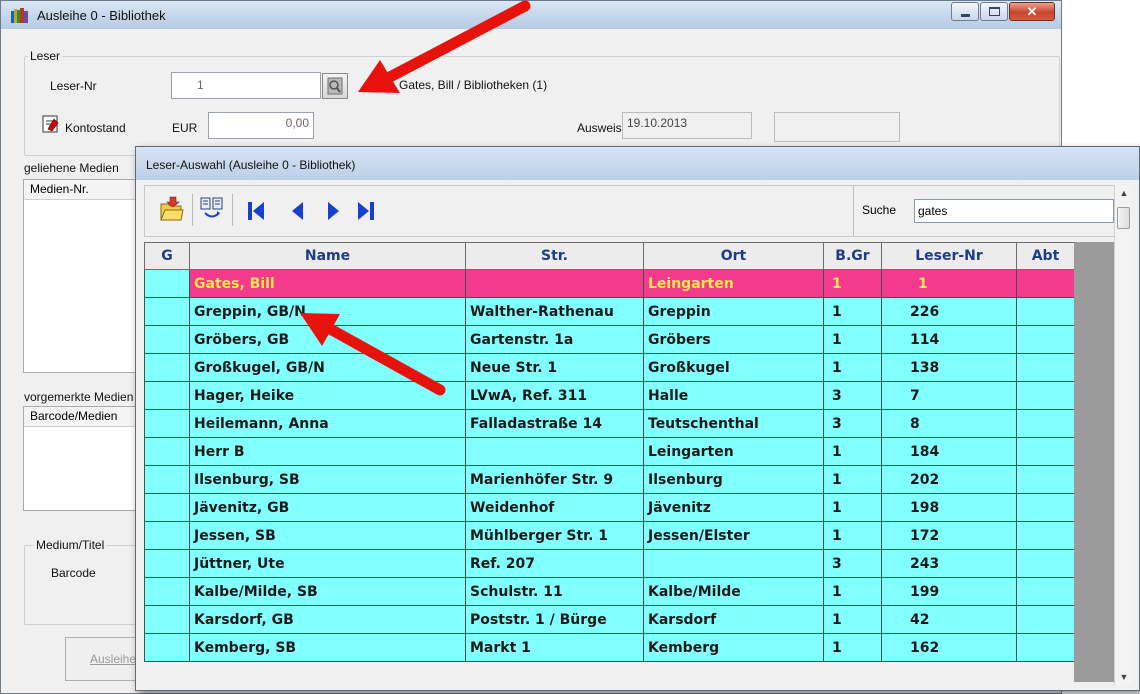  I want to click on library-books-icon, so click(20, 15).